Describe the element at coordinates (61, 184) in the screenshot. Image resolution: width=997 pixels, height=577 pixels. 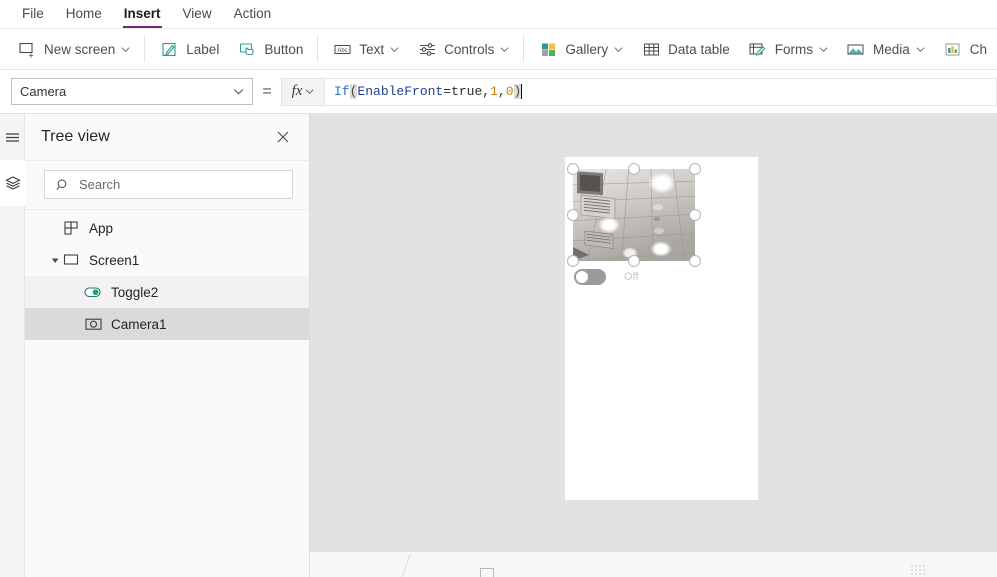
I see `search-icon` at that location.